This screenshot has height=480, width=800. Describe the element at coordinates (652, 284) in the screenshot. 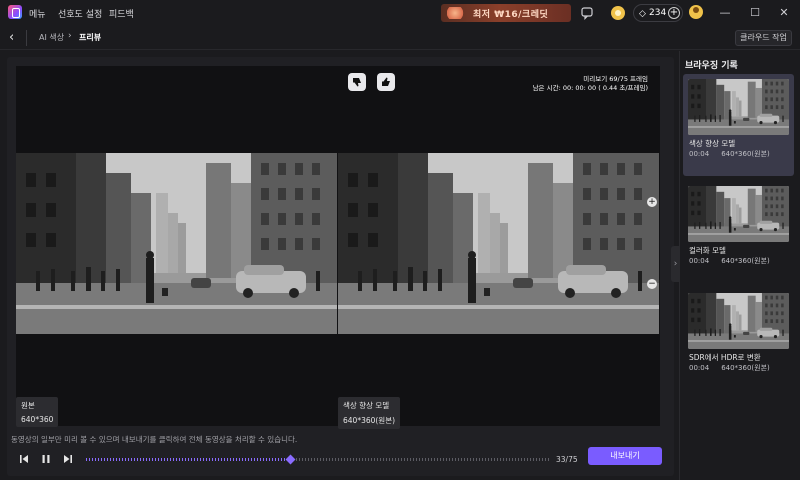

I see `zoom-out-icon: −` at that location.